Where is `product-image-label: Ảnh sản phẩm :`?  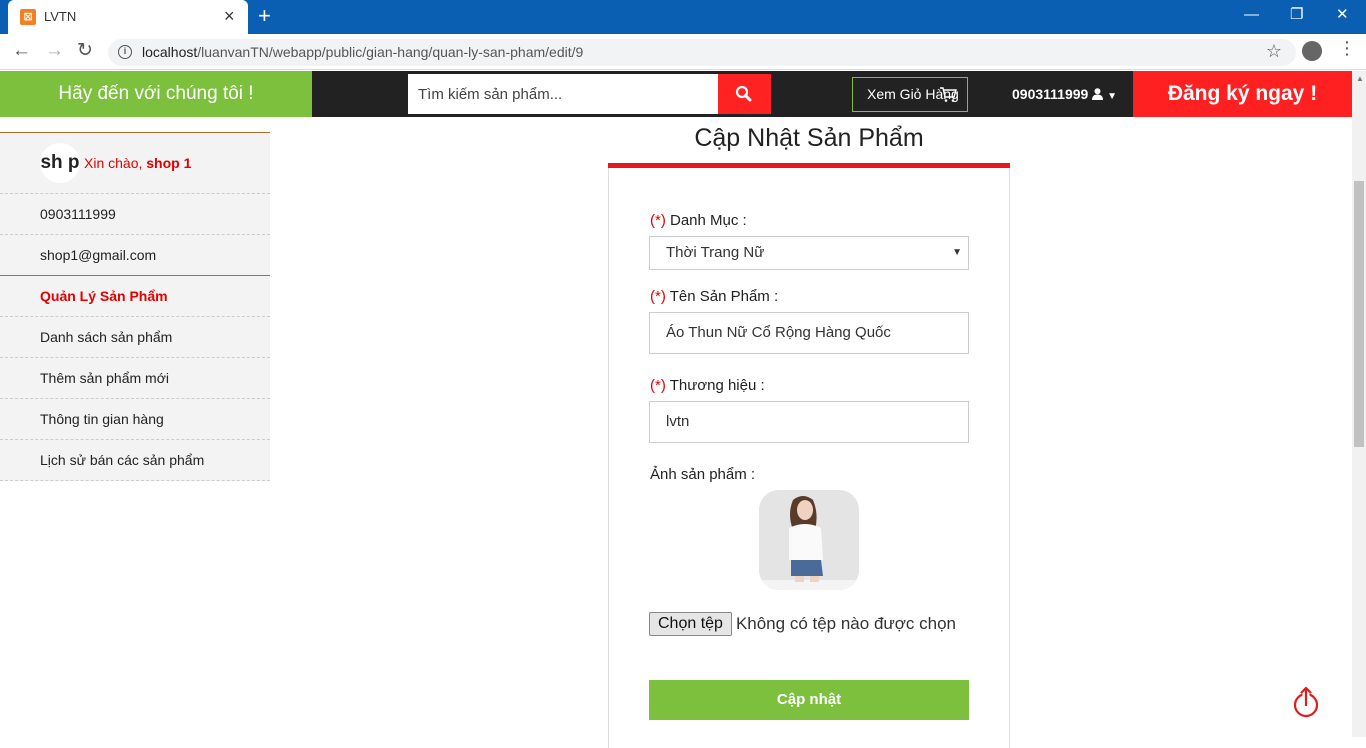
product-image-label: Ảnh sản phẩm : is located at coordinates (703, 474).